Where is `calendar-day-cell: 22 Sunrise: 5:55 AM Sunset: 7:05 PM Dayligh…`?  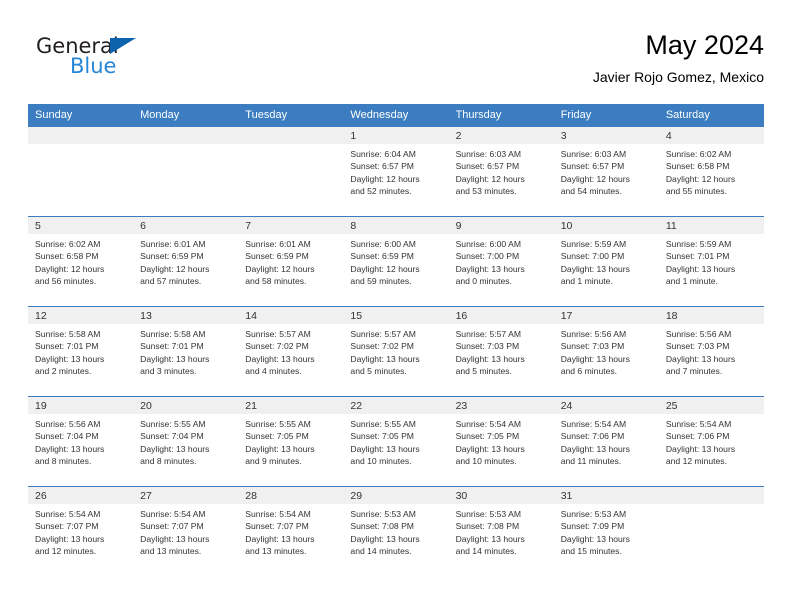
calendar-day-cell: 22 Sunrise: 5:55 AM Sunset: 7:05 PM Dayligh… is located at coordinates (396, 441).